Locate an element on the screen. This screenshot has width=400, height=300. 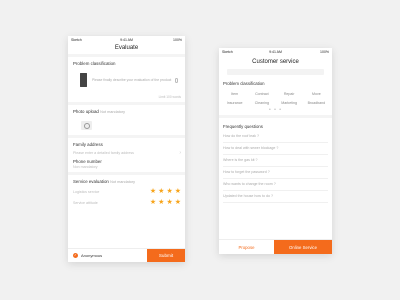
product-thumbnail is located at coordinates (83, 80).